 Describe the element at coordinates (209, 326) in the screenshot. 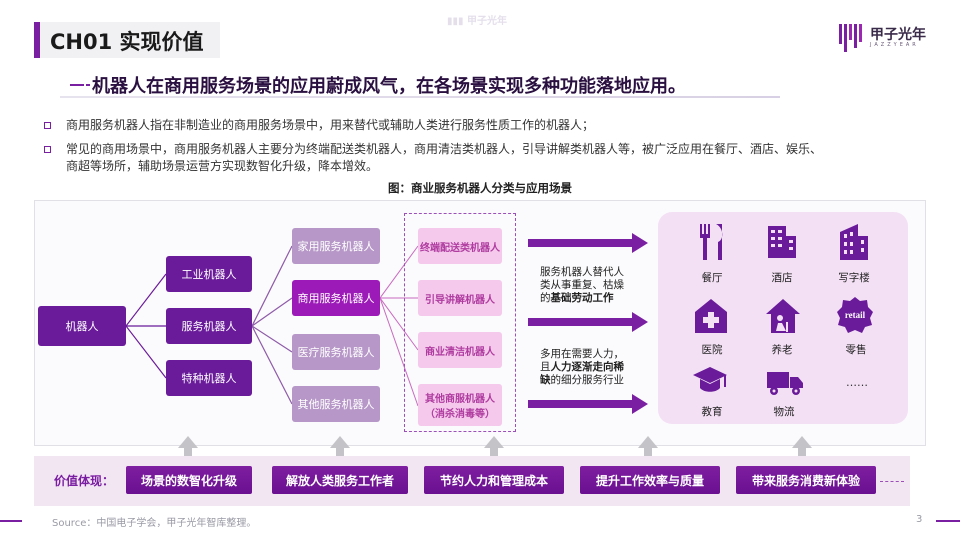

I see `node-service-robot: 服务机器人` at that location.